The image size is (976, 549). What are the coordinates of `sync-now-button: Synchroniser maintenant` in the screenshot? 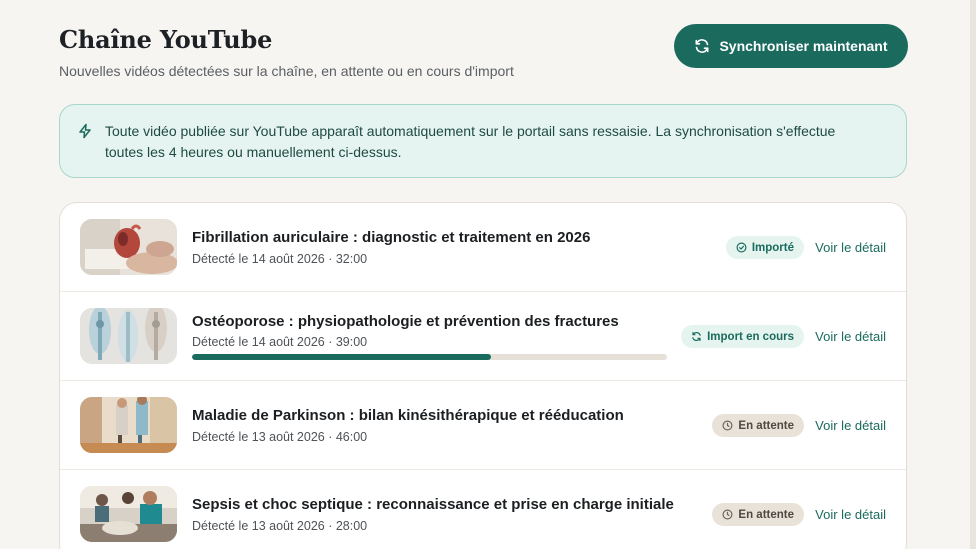 It's located at (791, 46).